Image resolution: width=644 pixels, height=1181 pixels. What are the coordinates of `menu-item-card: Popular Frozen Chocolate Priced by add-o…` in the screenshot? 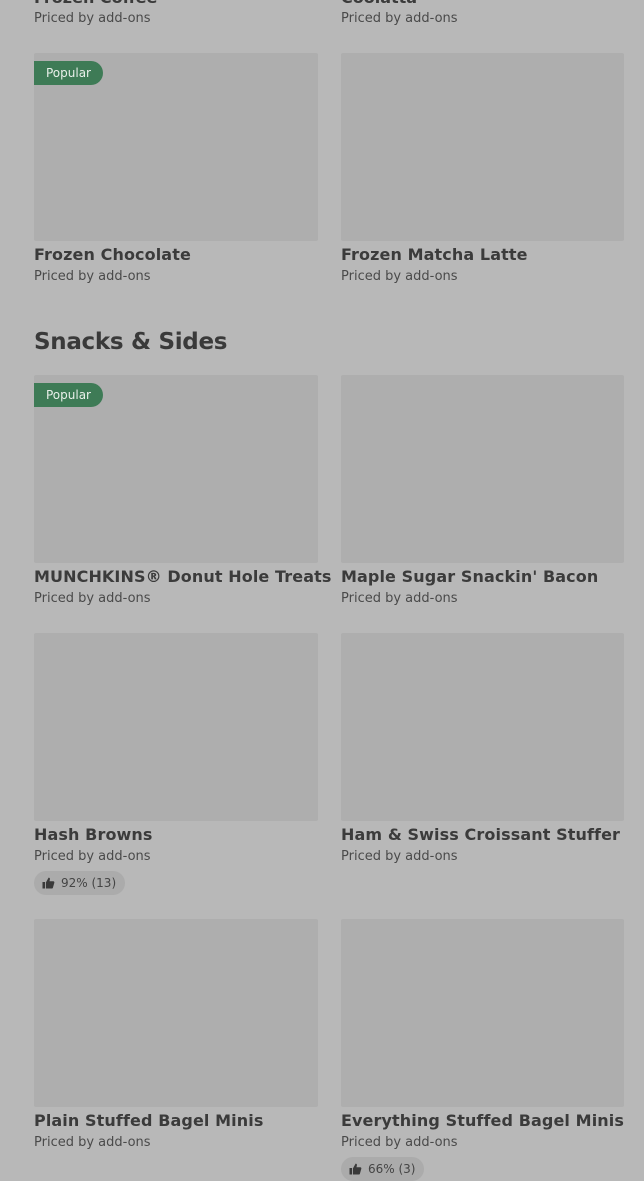 It's located at (176, 169).